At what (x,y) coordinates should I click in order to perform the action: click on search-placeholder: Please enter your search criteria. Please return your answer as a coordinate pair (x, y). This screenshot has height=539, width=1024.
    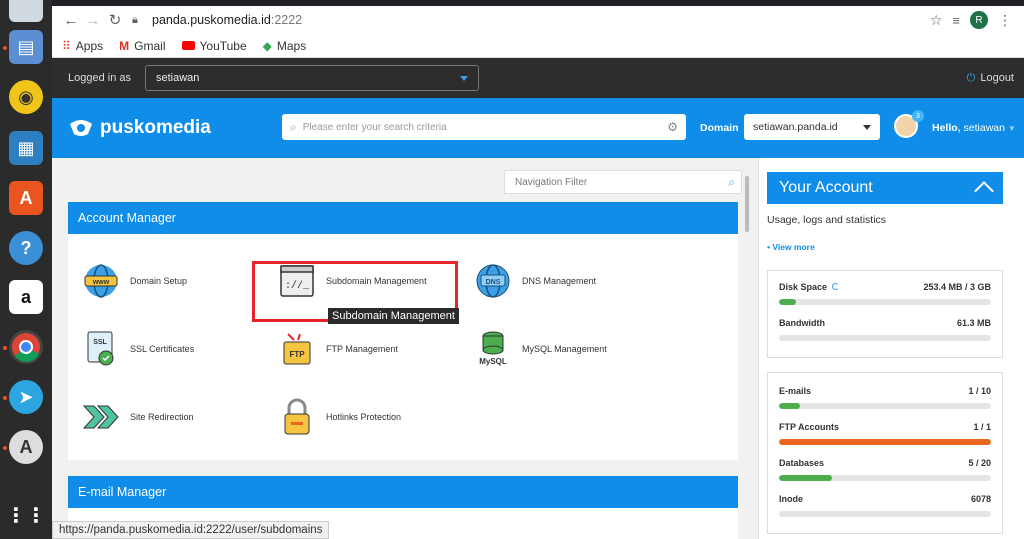
    Looking at the image, I should click on (374, 127).